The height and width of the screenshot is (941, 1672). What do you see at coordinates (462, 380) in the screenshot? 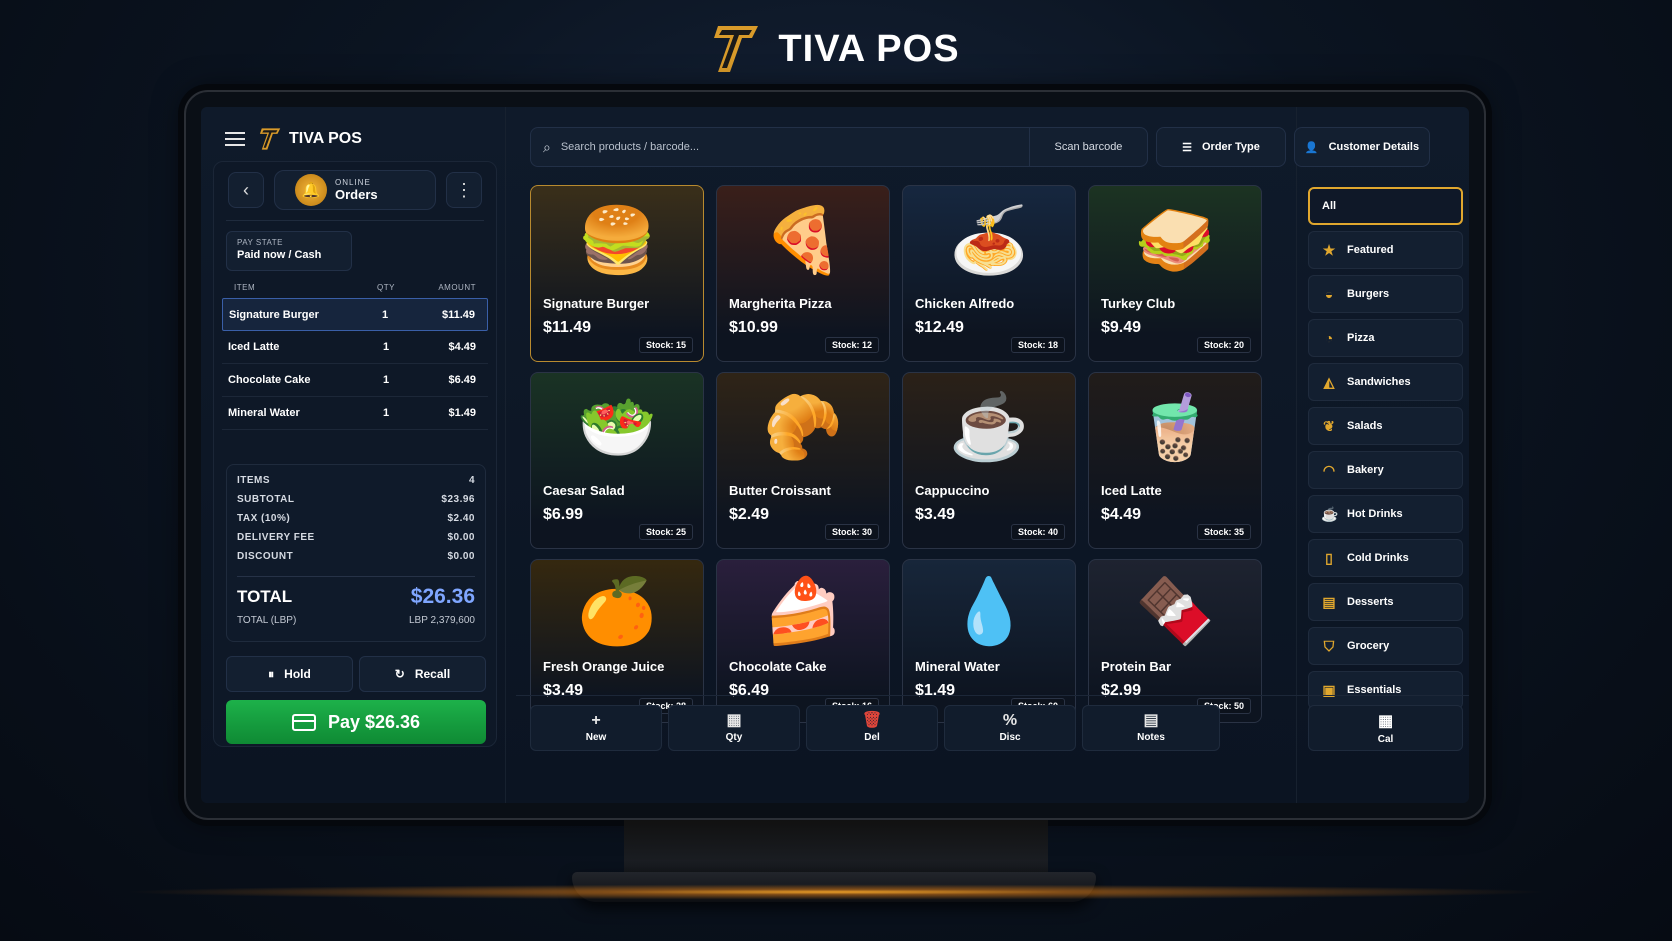
I see `cart-item-amount: $6.49` at bounding box center [462, 380].